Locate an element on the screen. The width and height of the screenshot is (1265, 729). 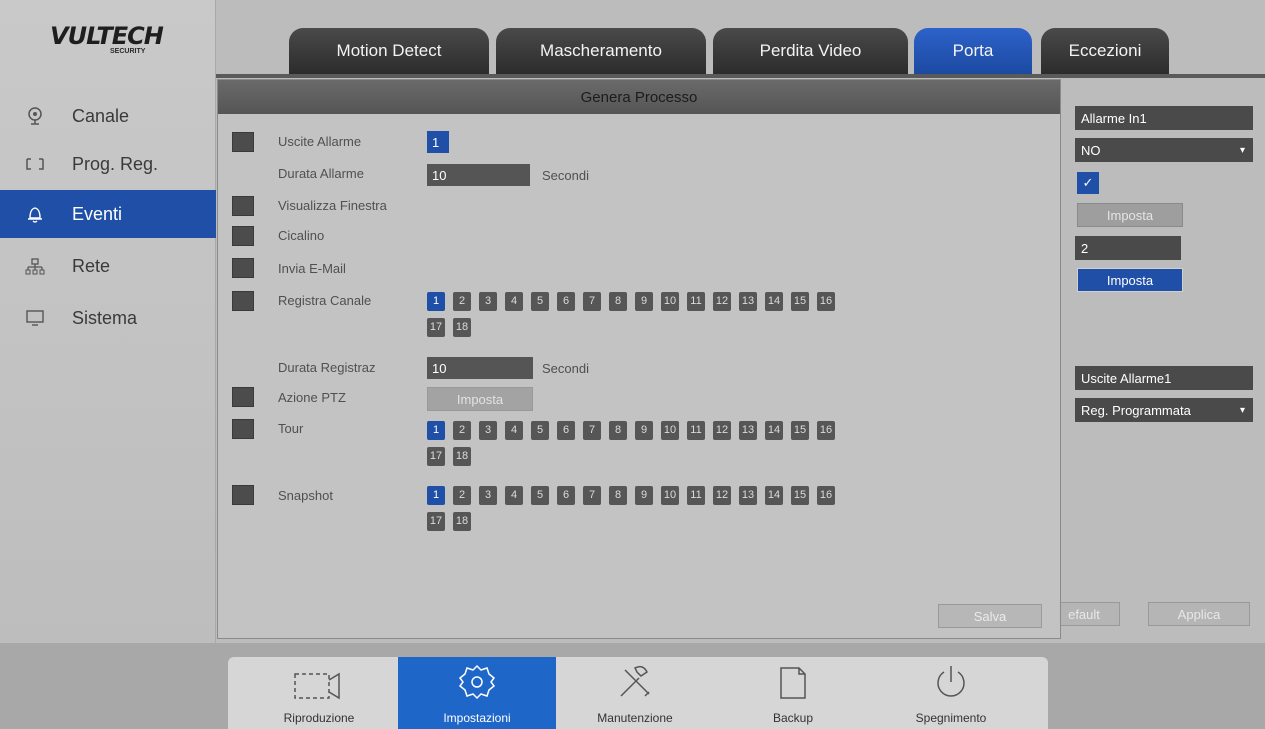
snapshot-channel-9: 9 is located at coordinates (644, 495).